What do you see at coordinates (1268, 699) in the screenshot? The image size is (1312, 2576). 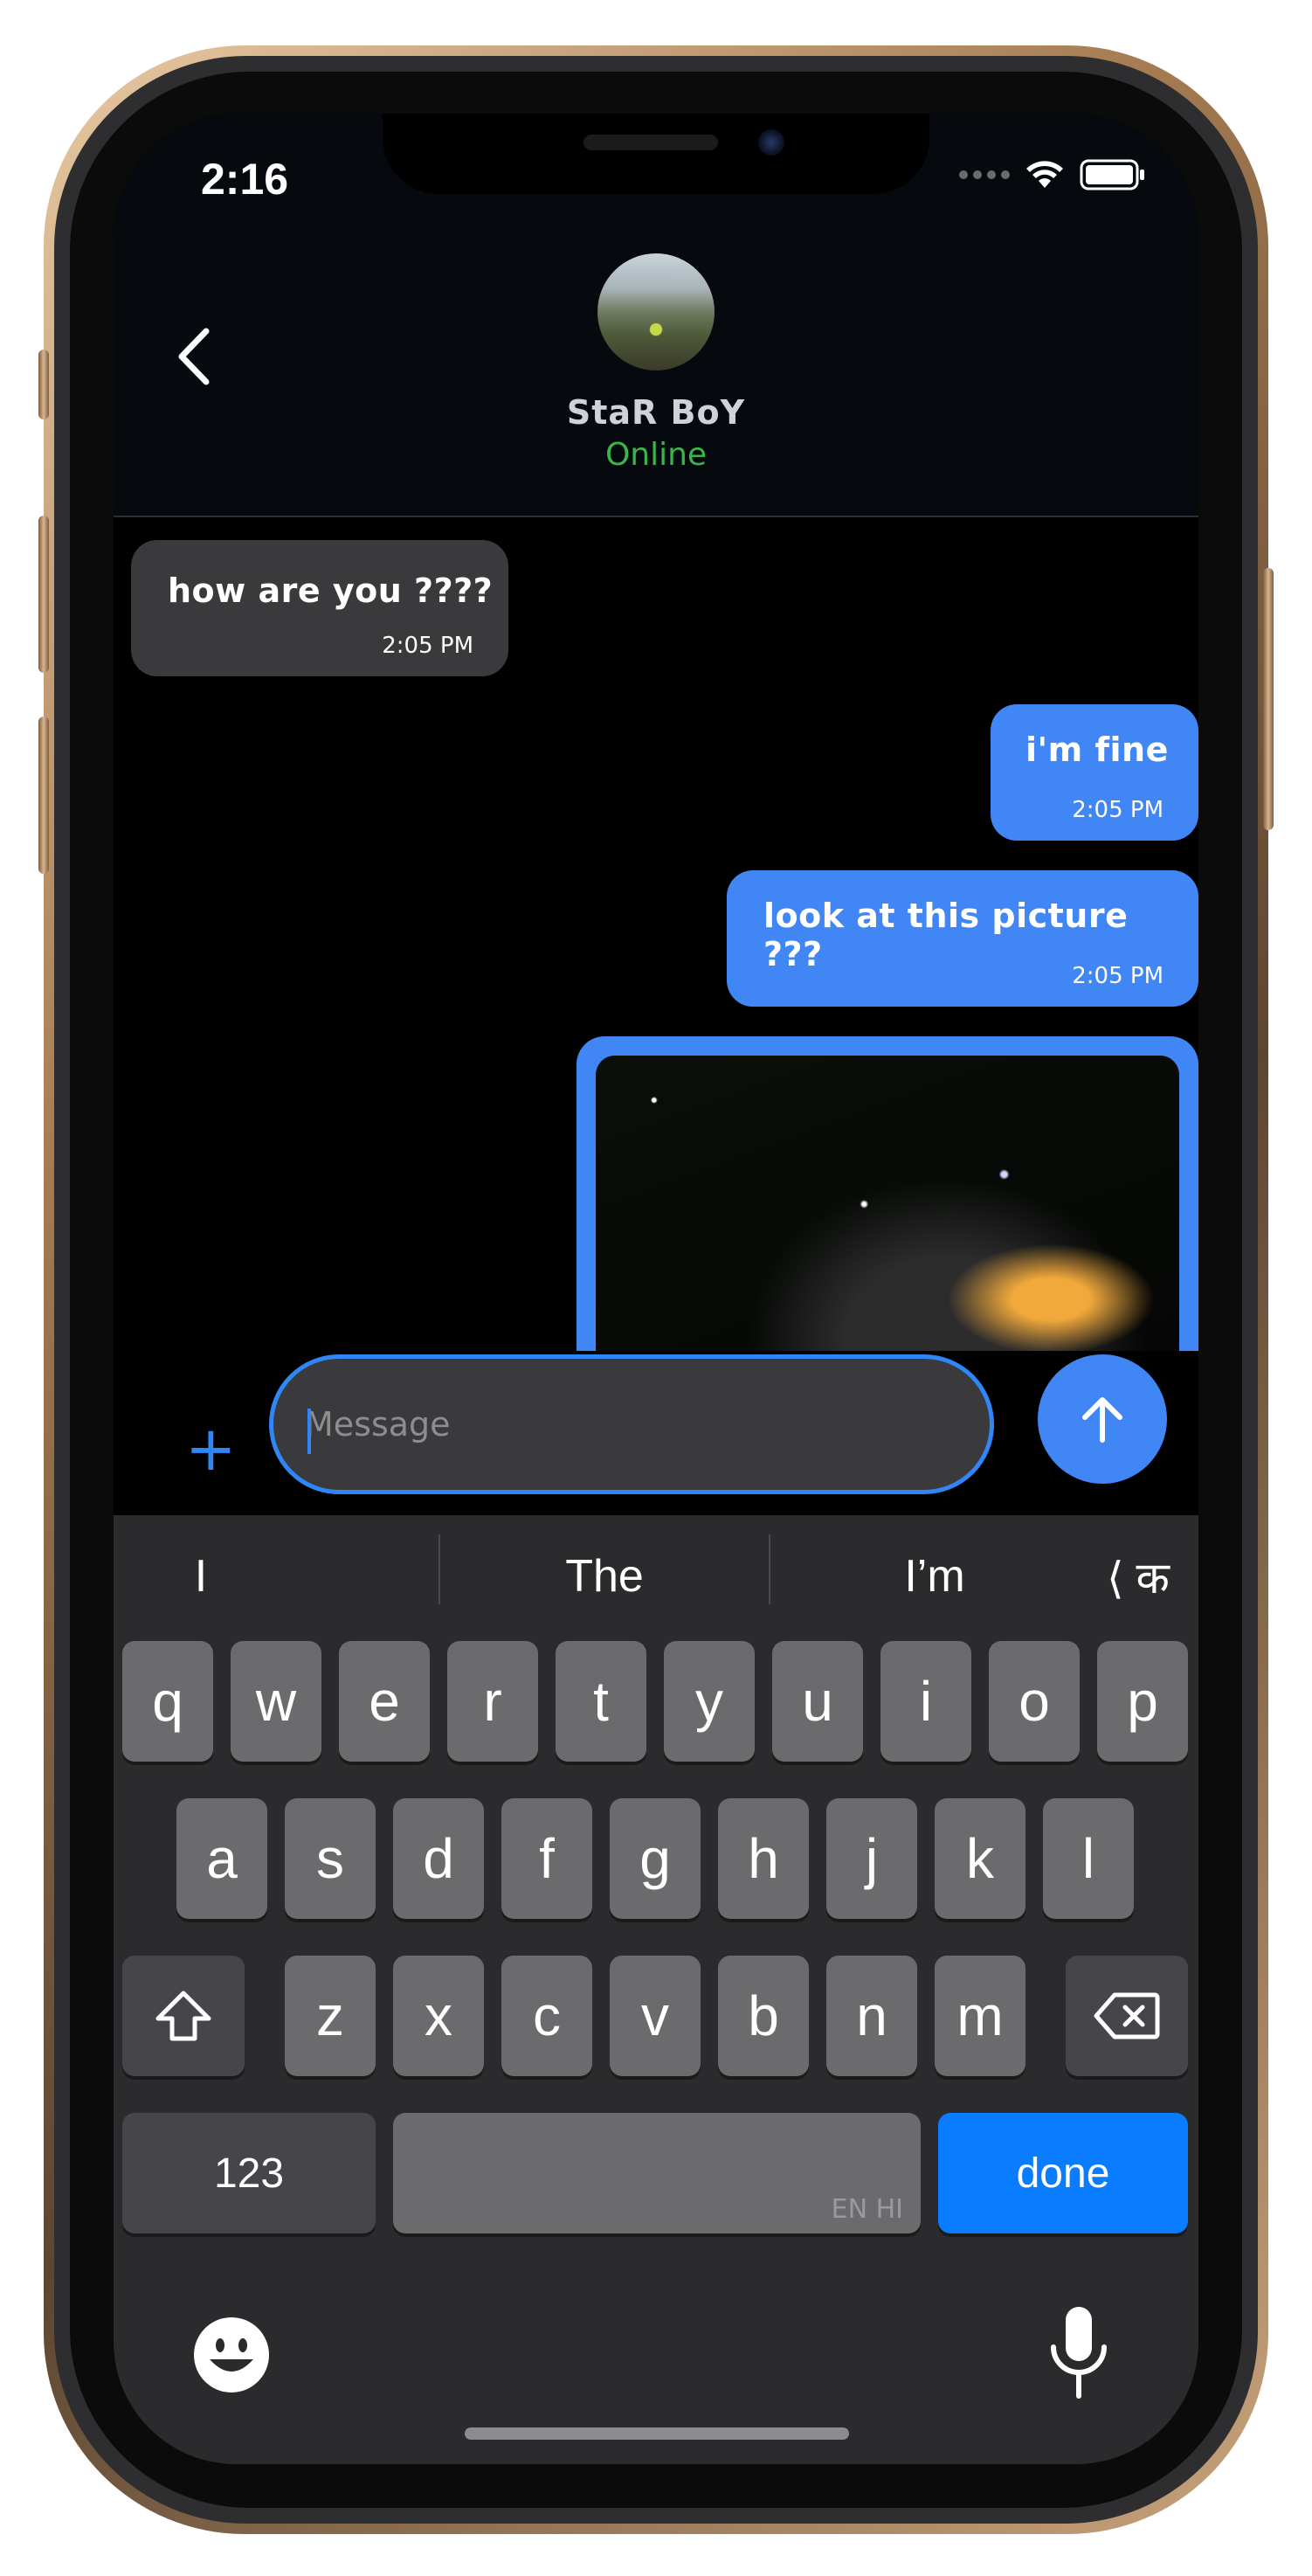 I see `power-button` at bounding box center [1268, 699].